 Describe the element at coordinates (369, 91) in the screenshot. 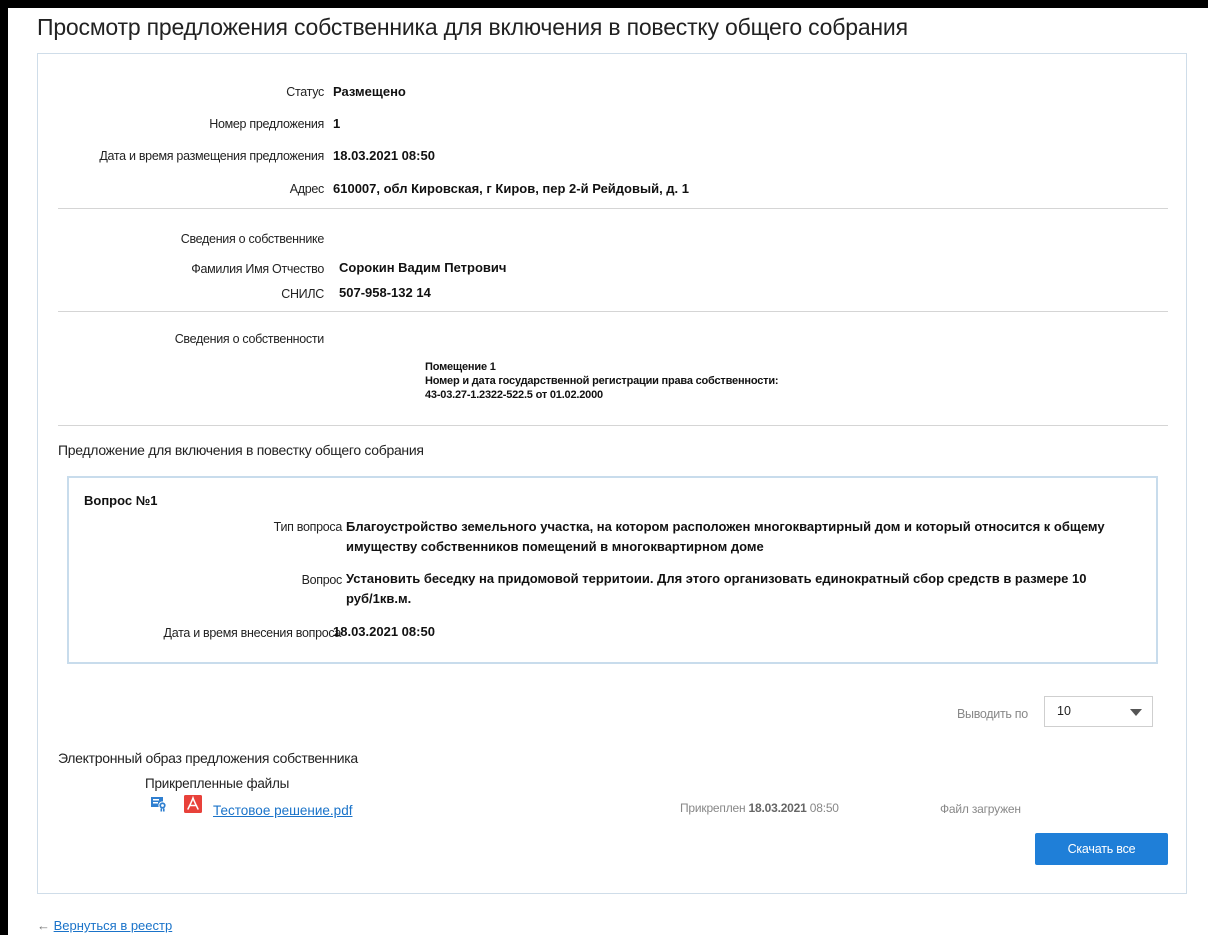

I see `status-value: Размещено` at that location.